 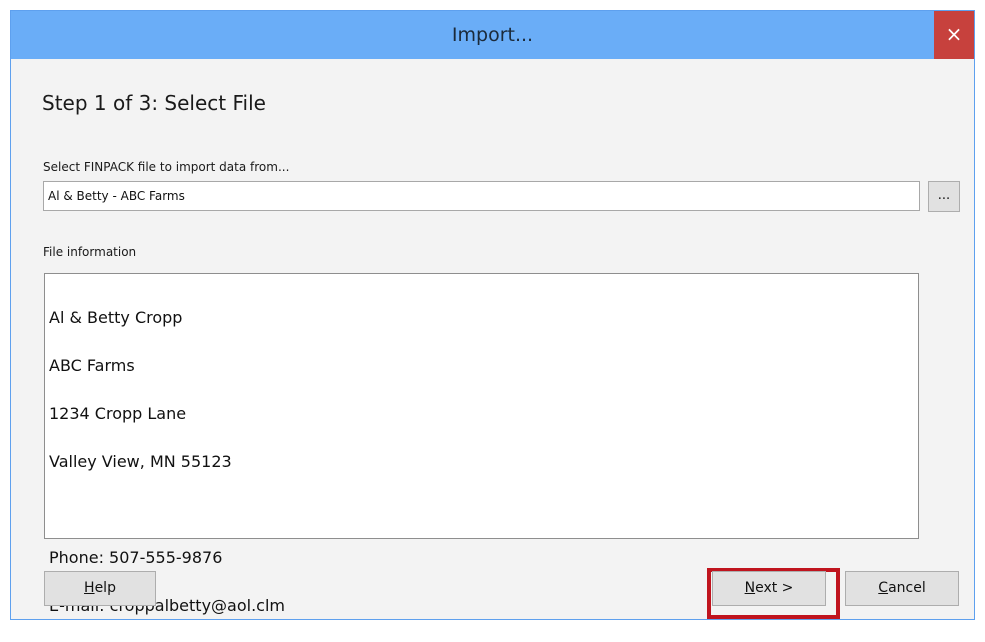 What do you see at coordinates (116, 317) in the screenshot?
I see `info-line: Al & Betty Cropp` at bounding box center [116, 317].